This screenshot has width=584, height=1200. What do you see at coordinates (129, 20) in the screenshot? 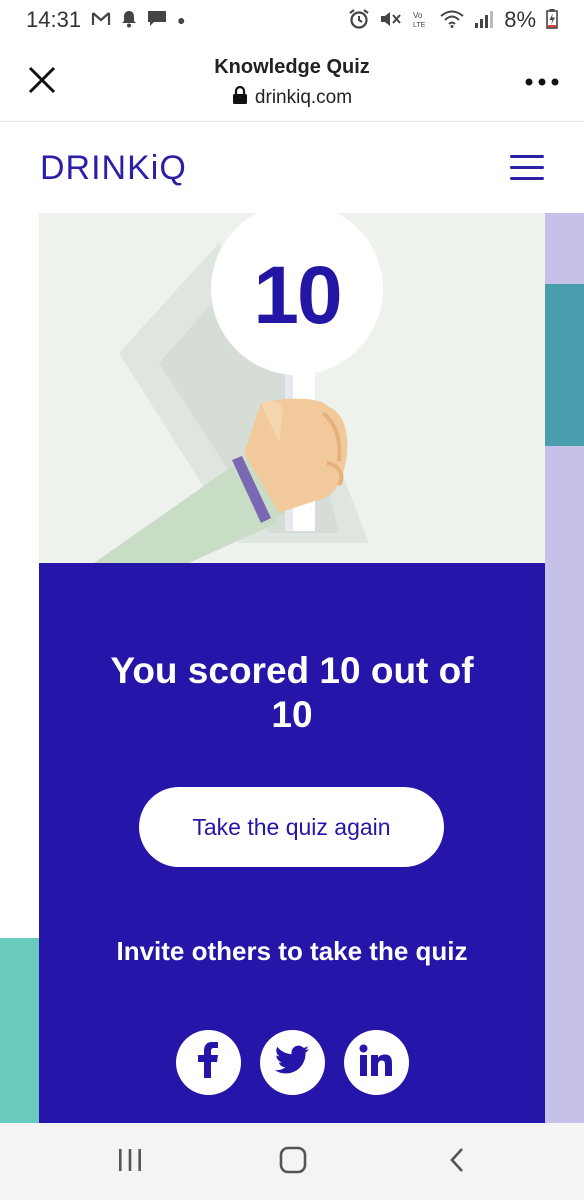
I see `notification-bell-icon` at bounding box center [129, 20].